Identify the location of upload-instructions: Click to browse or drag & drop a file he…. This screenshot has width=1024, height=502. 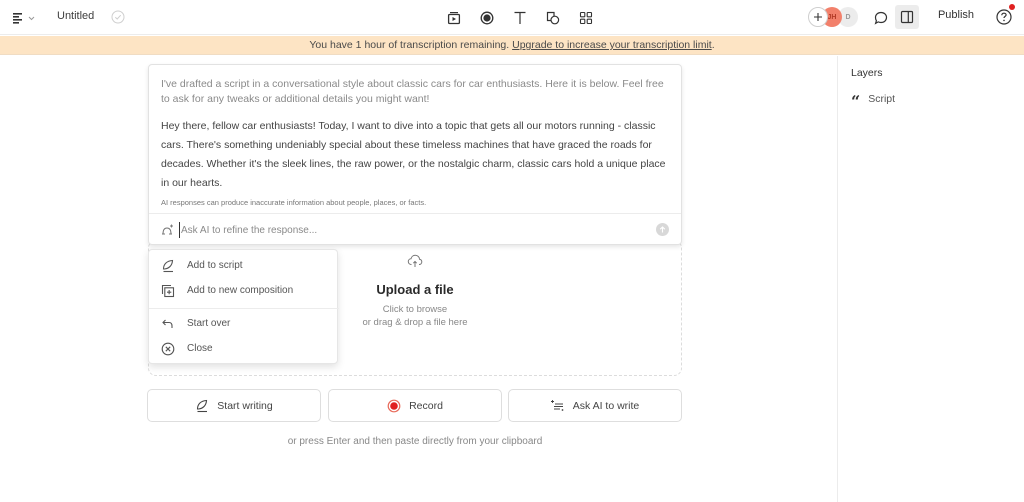
(415, 316).